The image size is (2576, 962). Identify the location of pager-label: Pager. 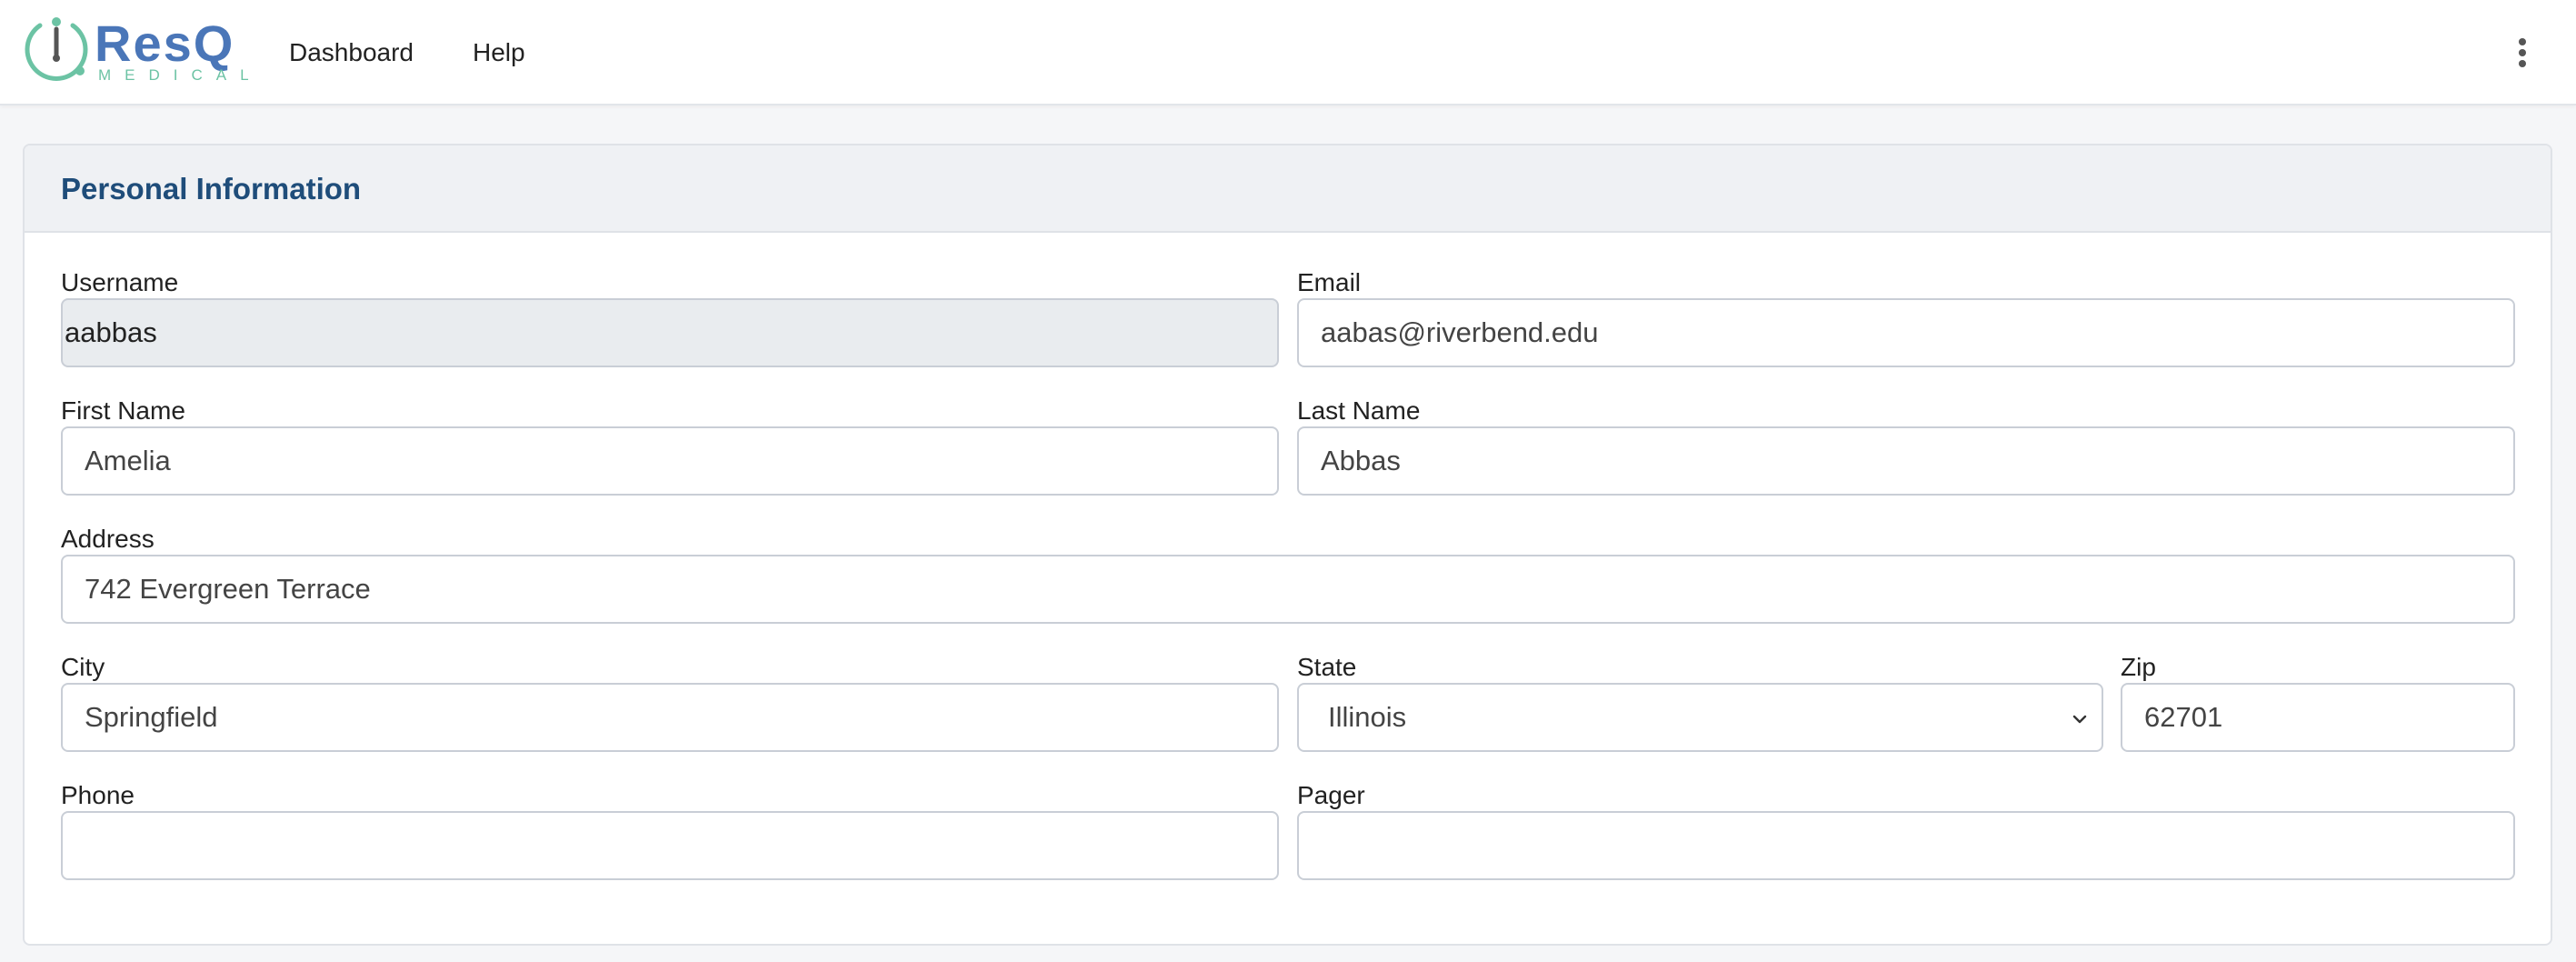
(1331, 795).